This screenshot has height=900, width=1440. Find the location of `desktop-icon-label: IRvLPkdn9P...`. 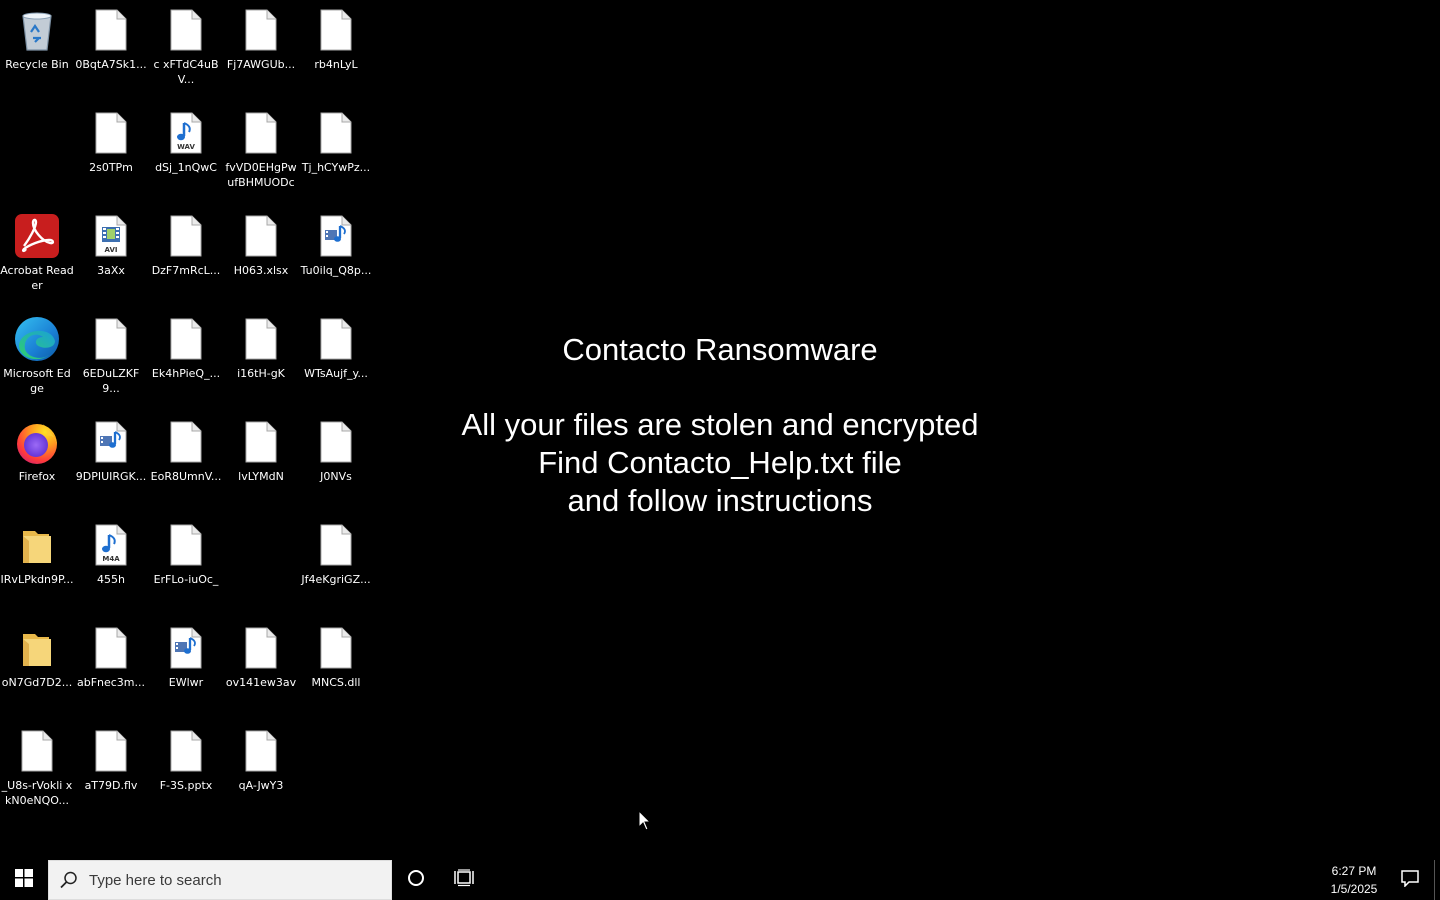

desktop-icon-label: IRvLPkdn9P... is located at coordinates (37, 579).